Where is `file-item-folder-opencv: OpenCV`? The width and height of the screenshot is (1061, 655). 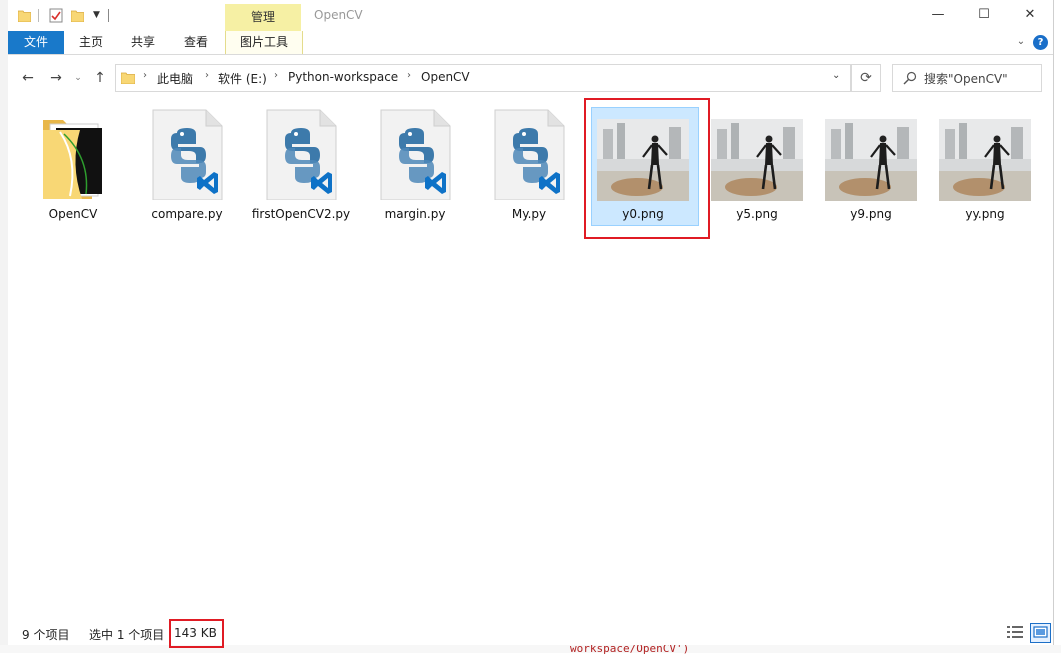
file-item-folder-opencv: OpenCV is located at coordinates (73, 169).